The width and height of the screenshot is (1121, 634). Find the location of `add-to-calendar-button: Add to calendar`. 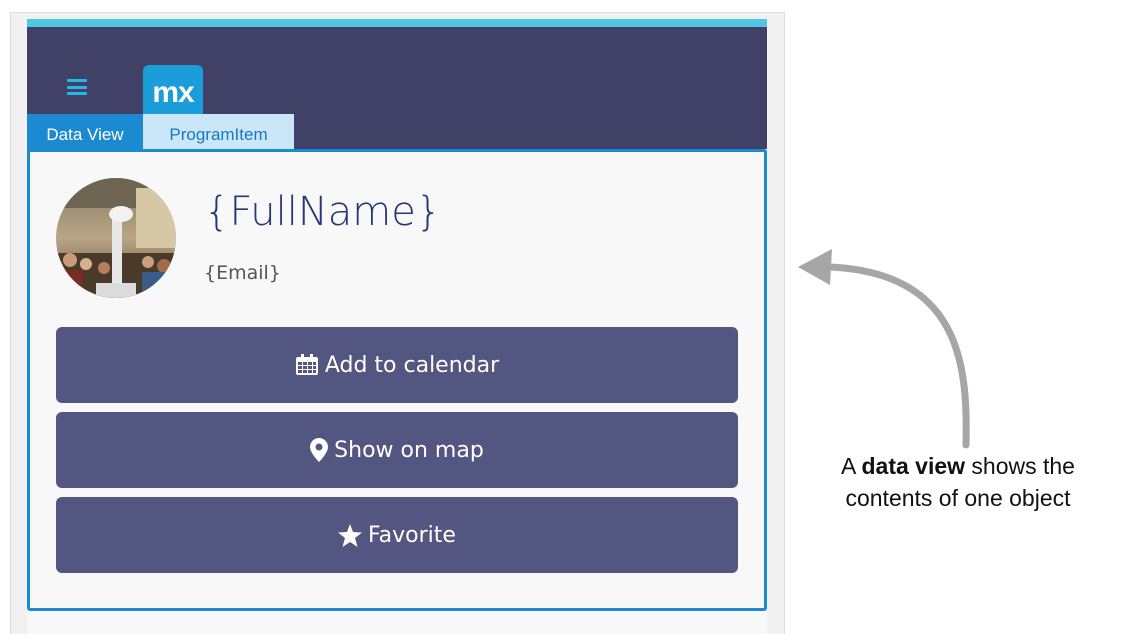

add-to-calendar-button: Add to calendar is located at coordinates (397, 365).